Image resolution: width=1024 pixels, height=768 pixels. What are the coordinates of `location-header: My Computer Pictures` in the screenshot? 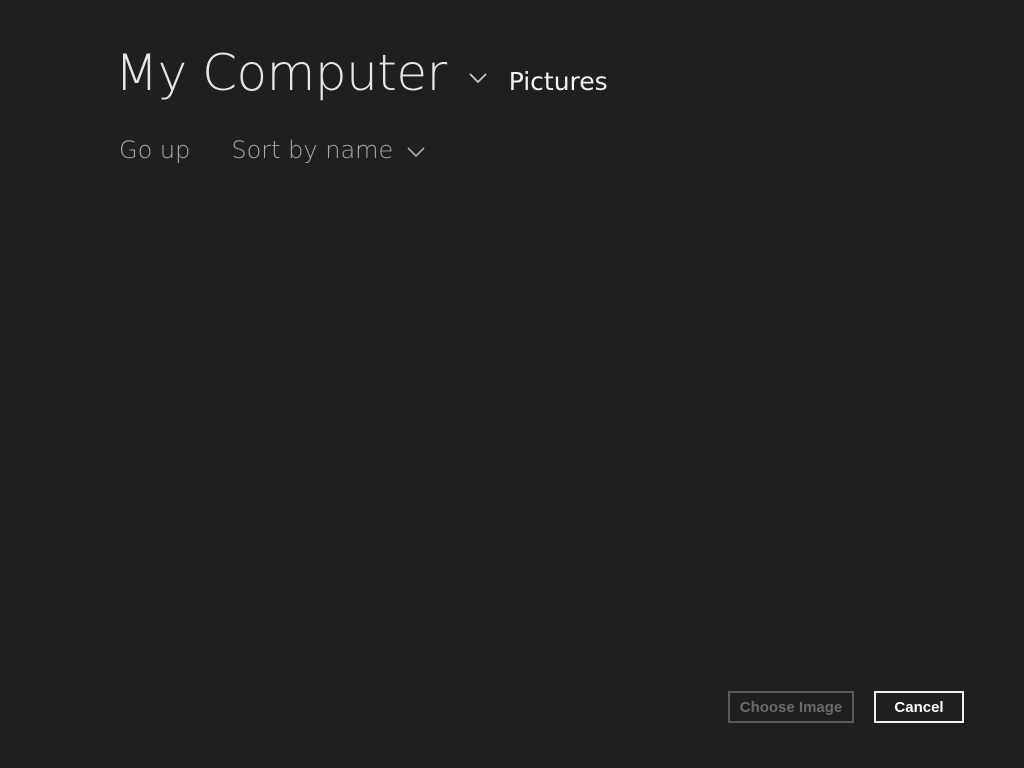 It's located at (361, 73).